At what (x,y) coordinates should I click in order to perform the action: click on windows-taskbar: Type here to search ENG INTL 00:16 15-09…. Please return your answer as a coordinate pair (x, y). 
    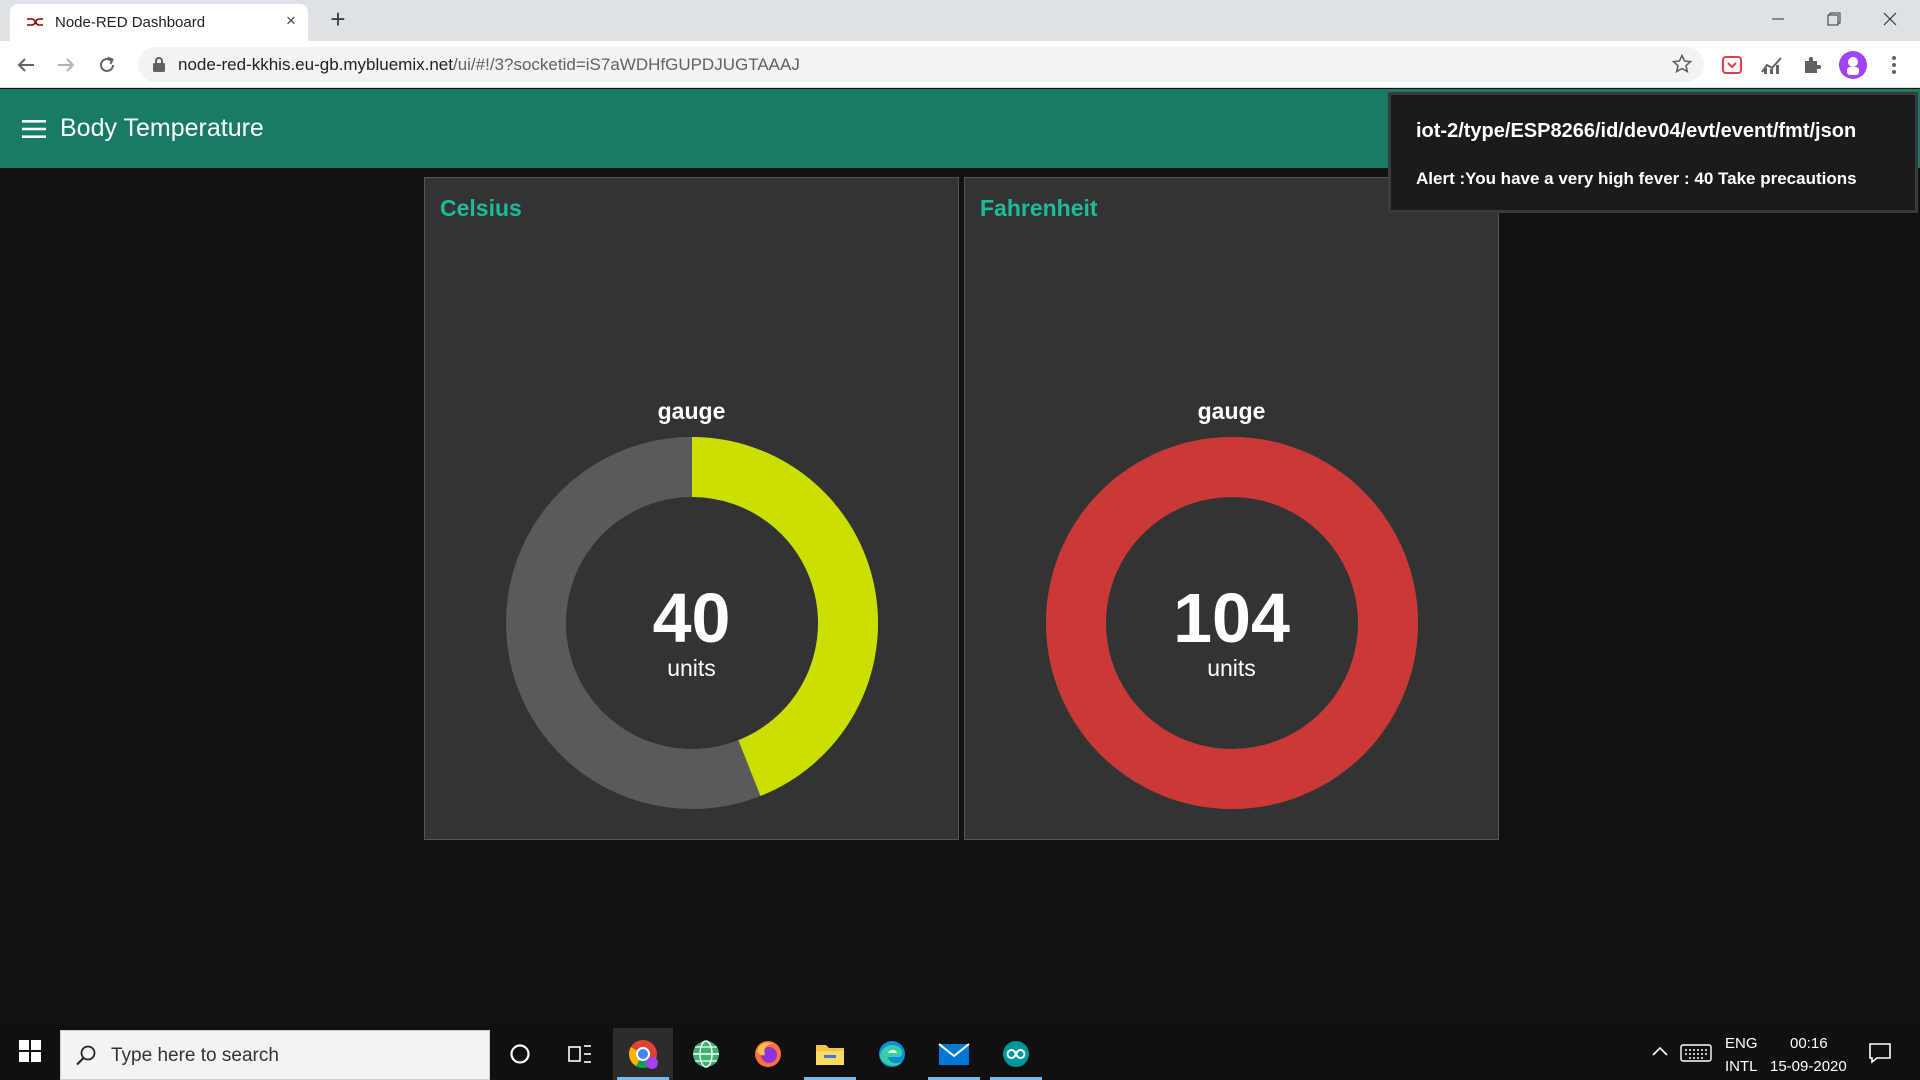
    Looking at the image, I should click on (960, 1051).